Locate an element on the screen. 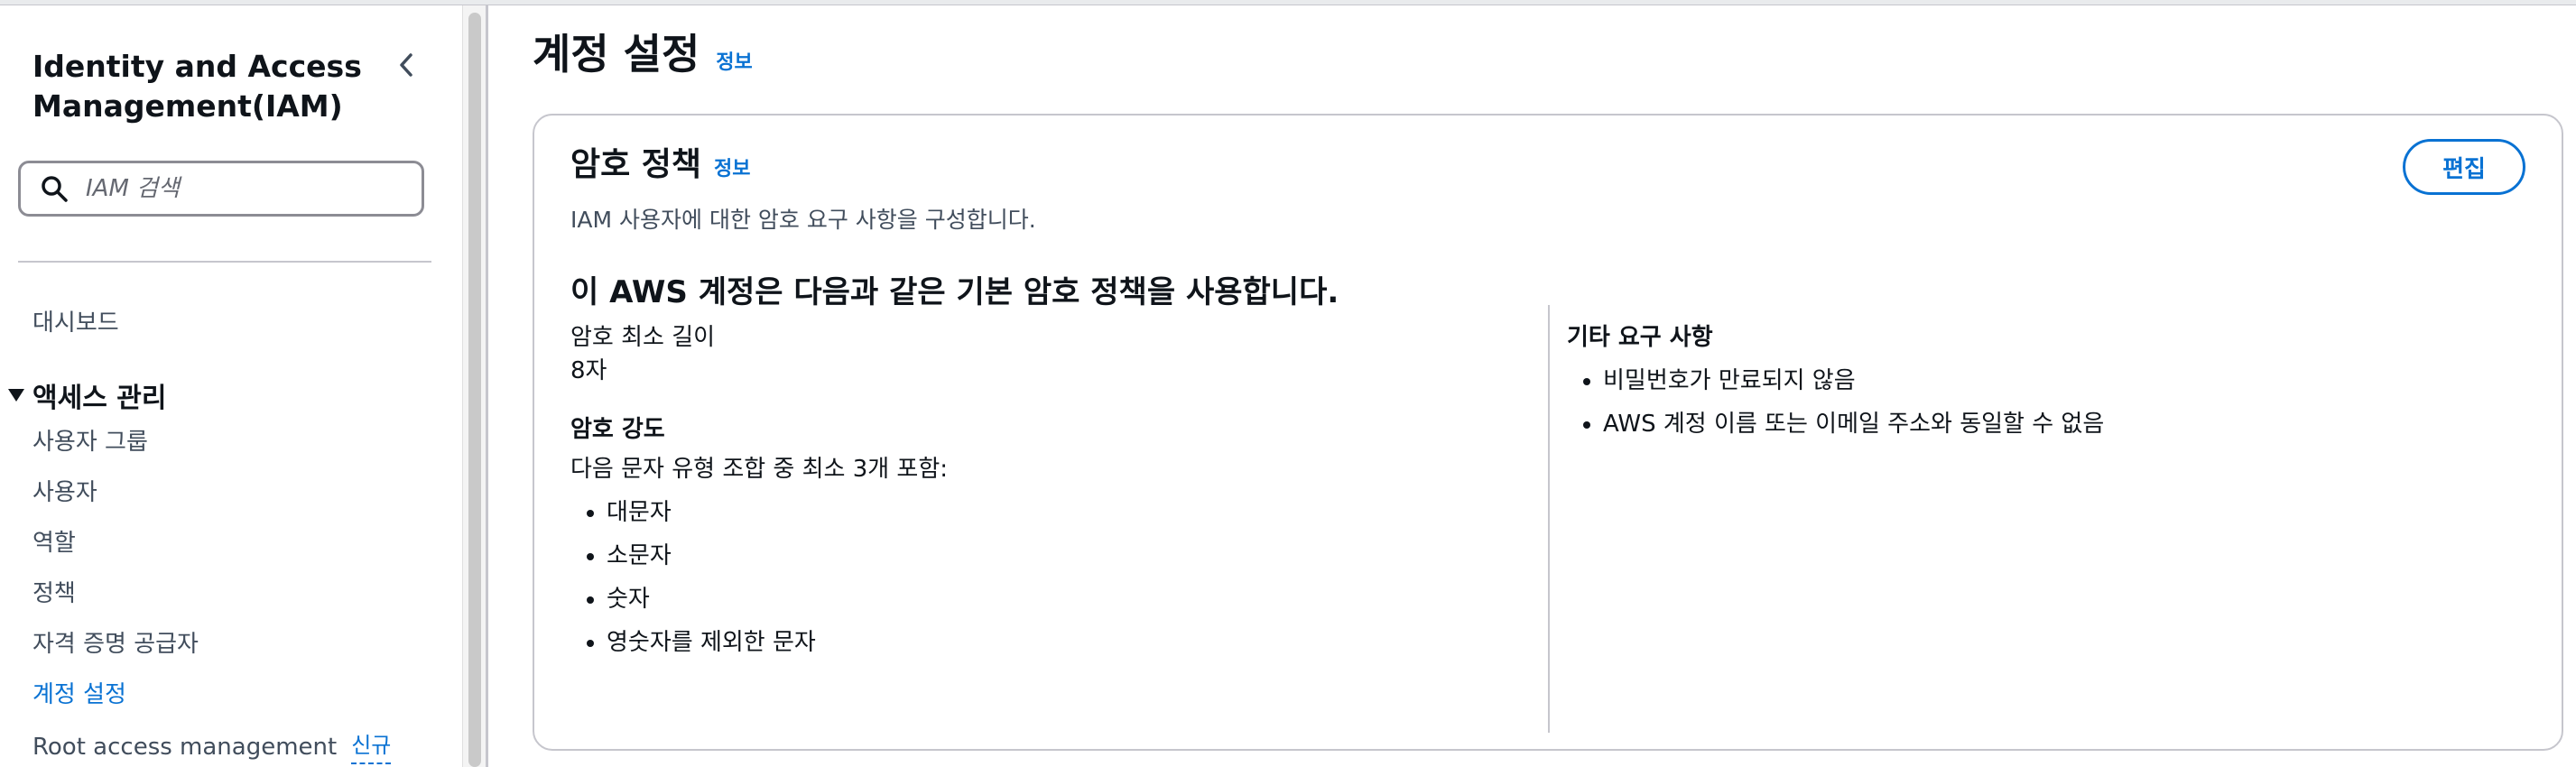 This screenshot has width=2576, height=767. page-info-link: 정보 is located at coordinates (734, 60).